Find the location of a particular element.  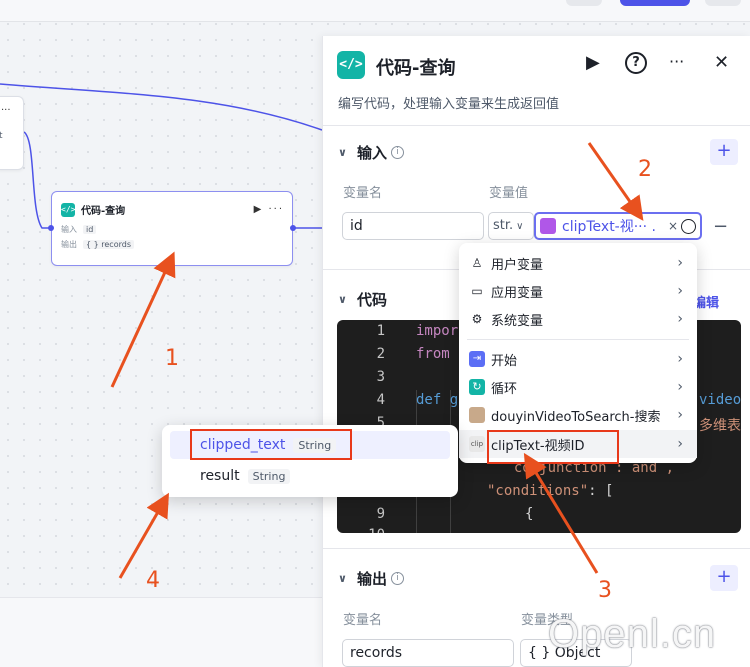

add-output-button: + is located at coordinates (724, 578).